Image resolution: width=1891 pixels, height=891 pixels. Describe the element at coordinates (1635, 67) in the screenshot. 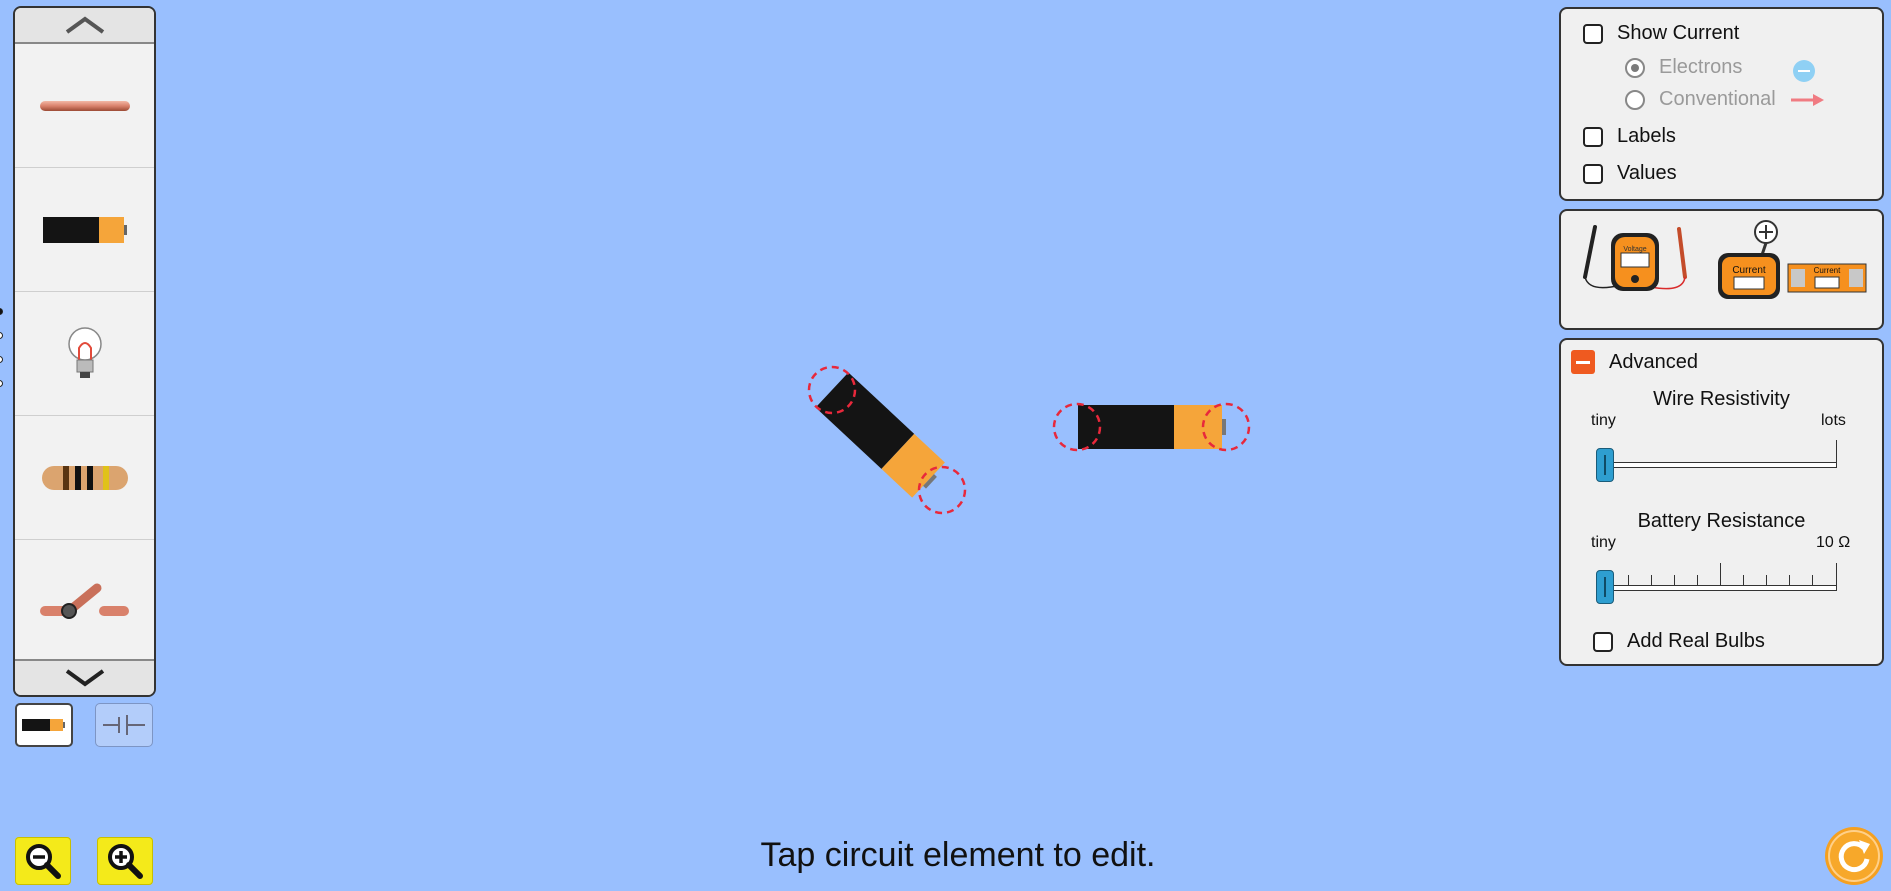

I see `electrons-radio` at that location.